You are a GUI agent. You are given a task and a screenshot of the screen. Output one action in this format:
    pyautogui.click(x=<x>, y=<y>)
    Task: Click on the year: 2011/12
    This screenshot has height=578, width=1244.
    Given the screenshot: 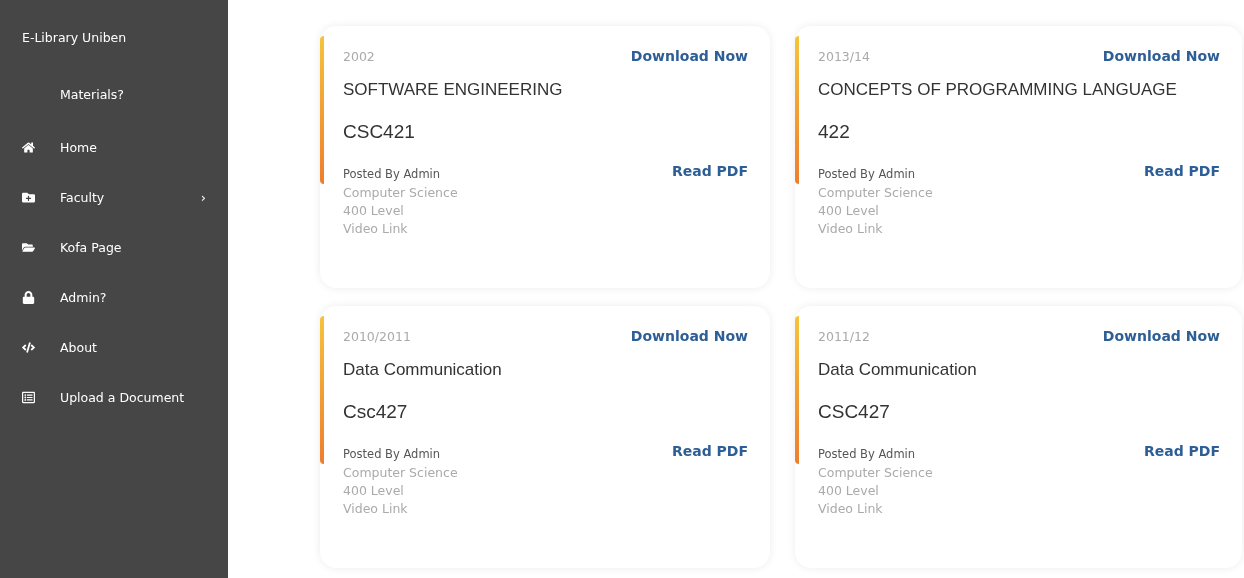 What is the action you would take?
    pyautogui.click(x=844, y=336)
    